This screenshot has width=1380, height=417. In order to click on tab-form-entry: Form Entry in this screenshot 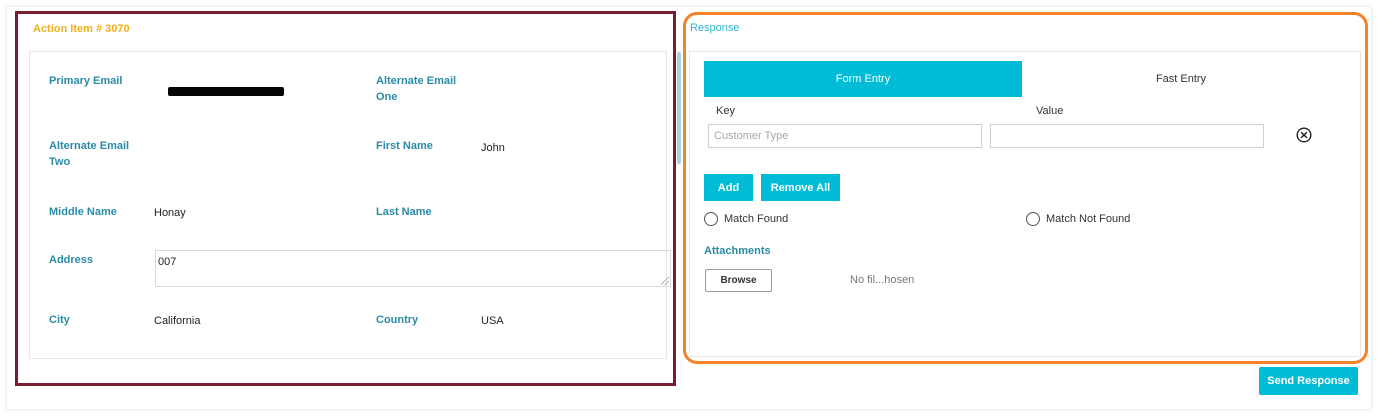, I will do `click(863, 79)`.